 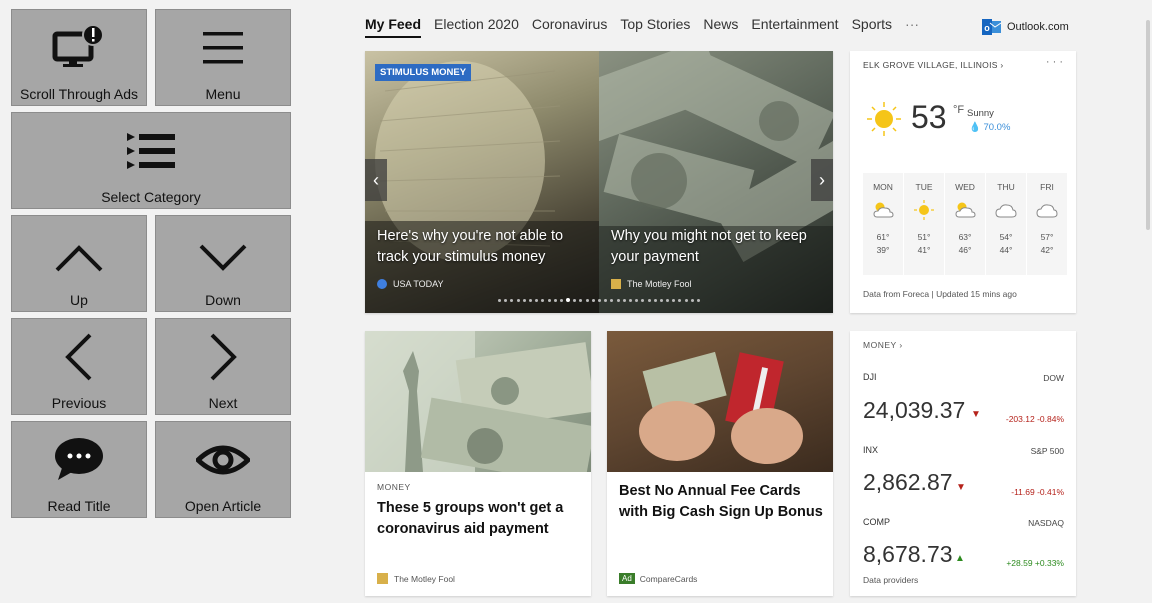 I want to click on forecast-day-name: FRI, so click(x=1047, y=187).